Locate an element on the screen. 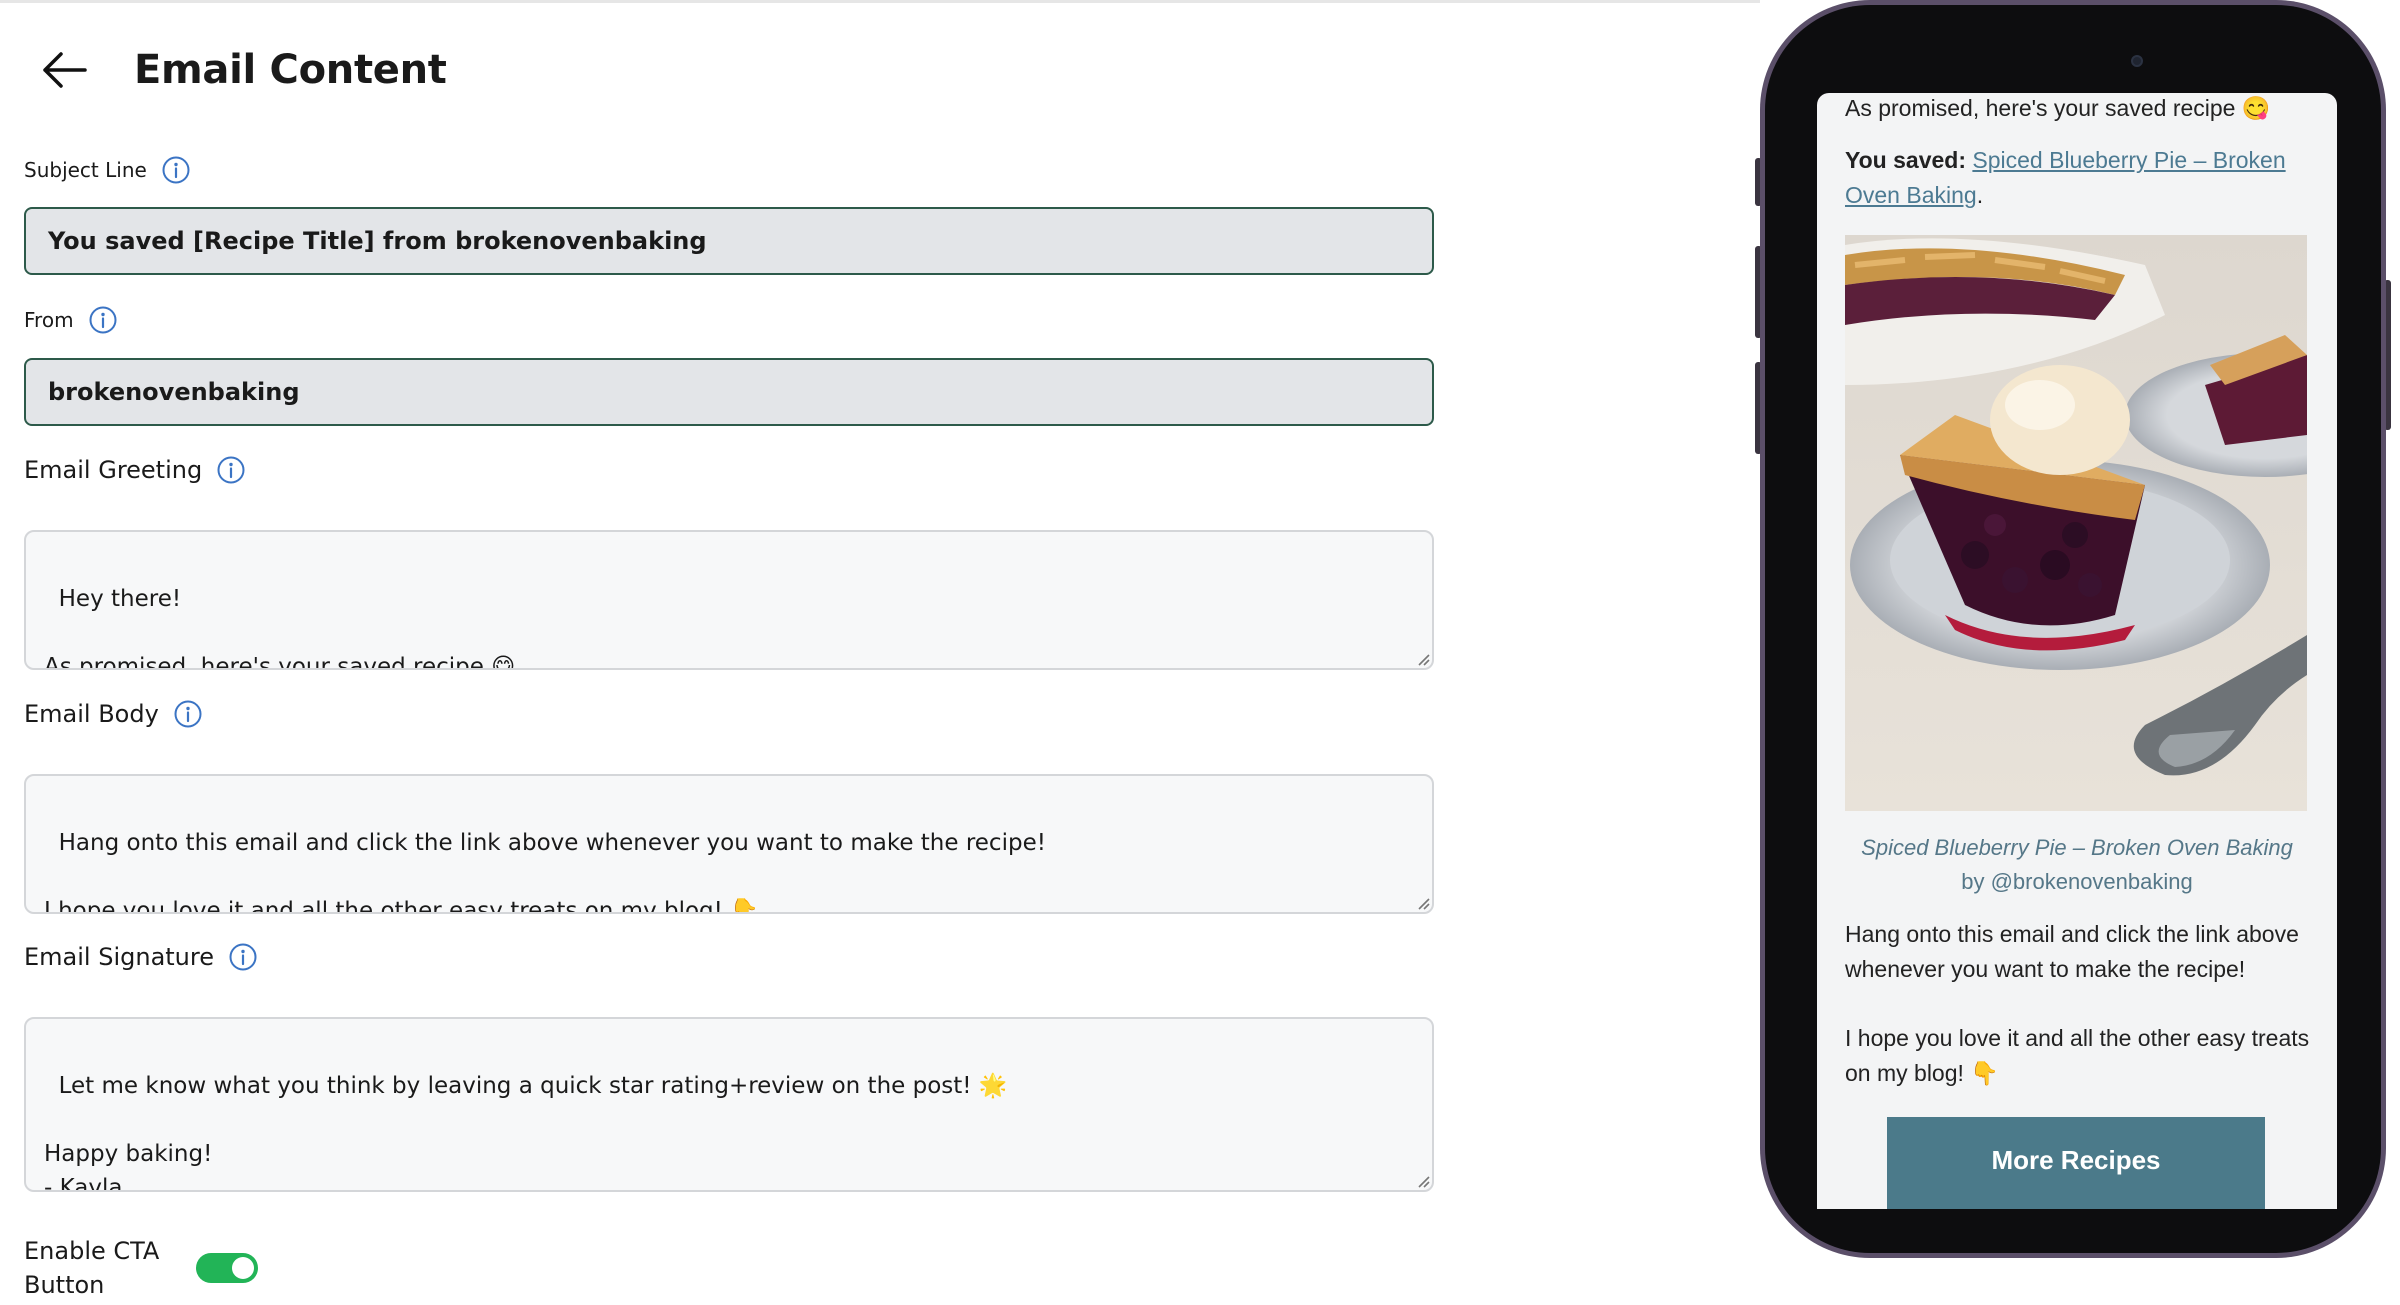 Image resolution: width=2400 pixels, height=1305 pixels. preview-intro: As promised, here's your saved recipe 😋 is located at coordinates (2058, 108).